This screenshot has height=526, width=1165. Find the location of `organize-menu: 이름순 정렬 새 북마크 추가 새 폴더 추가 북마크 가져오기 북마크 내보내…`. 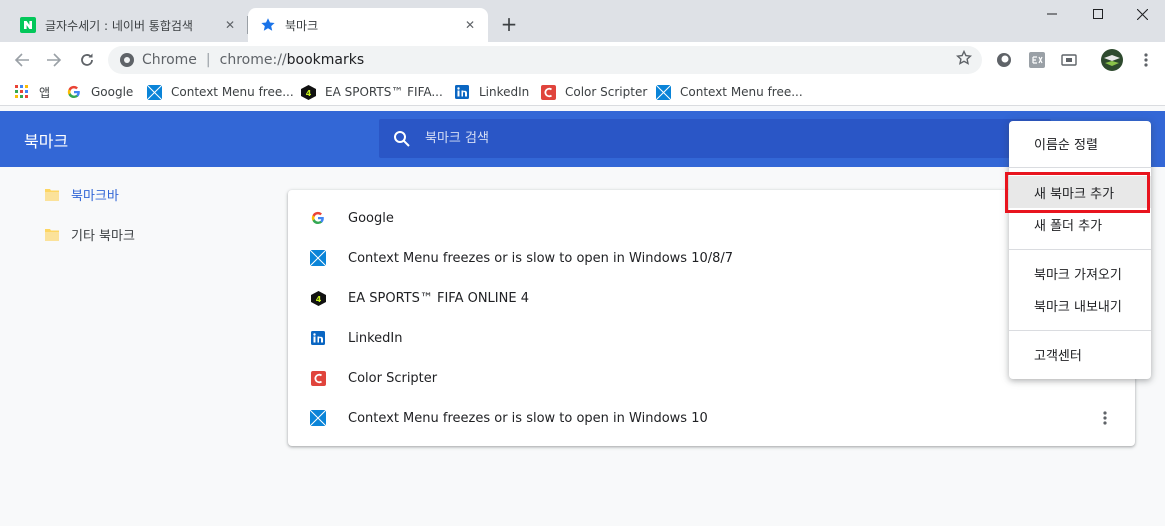

organize-menu: 이름순 정렬 새 북마크 추가 새 폴더 추가 북마크 가져오기 북마크 내보내… is located at coordinates (1080, 250).